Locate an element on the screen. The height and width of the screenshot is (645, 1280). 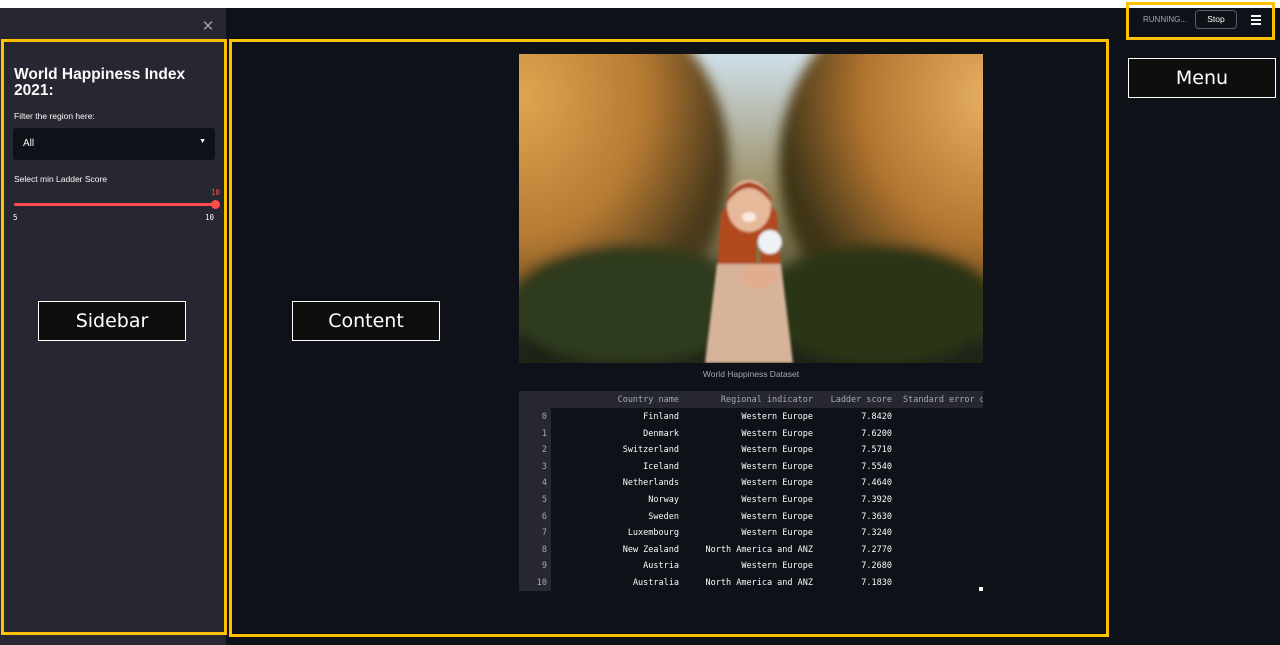
ladder-slider-label: Select min Ladder Score is located at coordinates (61, 179).